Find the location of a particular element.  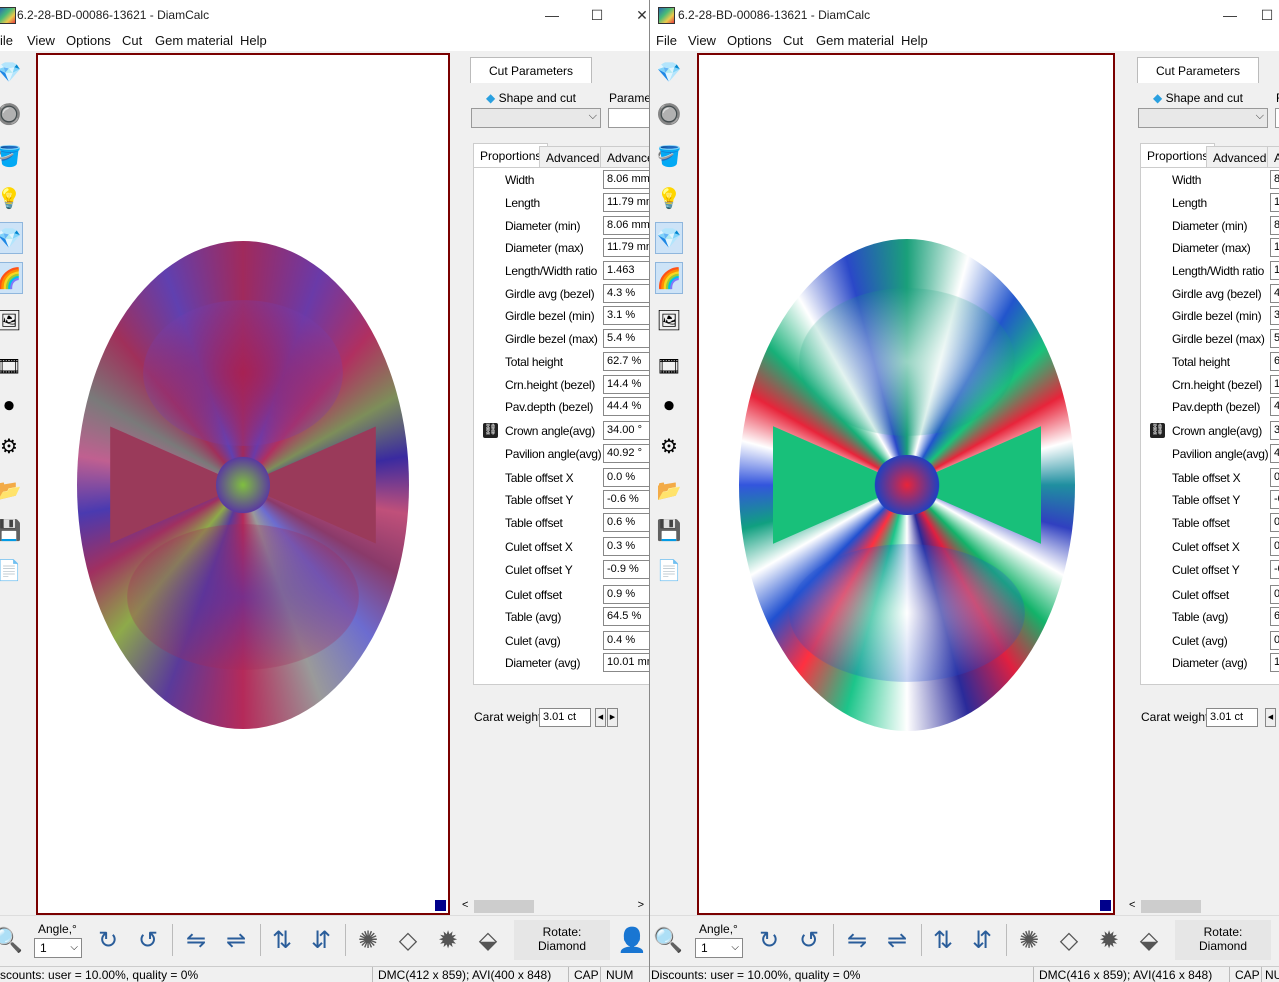

menu-file: File is located at coordinates (666, 40).